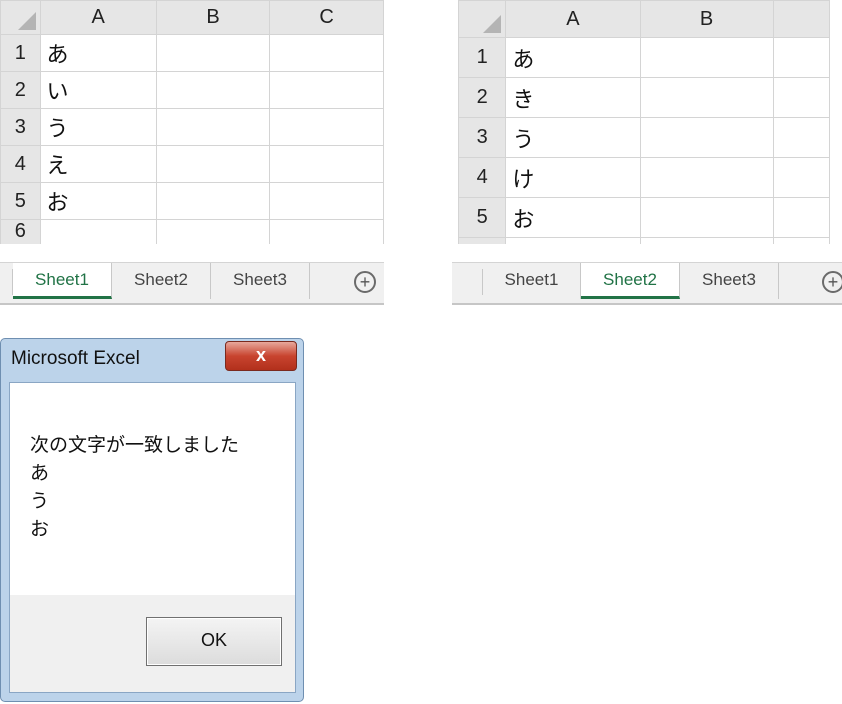  Describe the element at coordinates (801, 19) in the screenshot. I see `column-header-c` at that location.